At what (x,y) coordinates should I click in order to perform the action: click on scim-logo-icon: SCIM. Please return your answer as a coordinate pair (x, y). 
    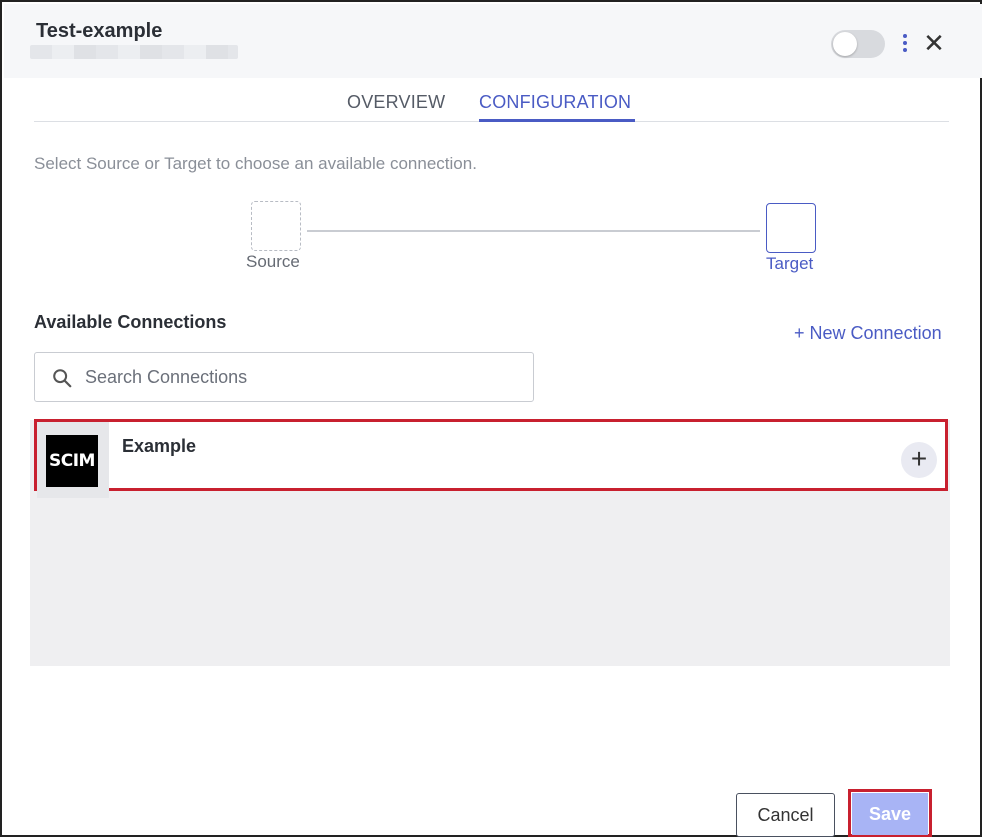
    Looking at the image, I should click on (72, 461).